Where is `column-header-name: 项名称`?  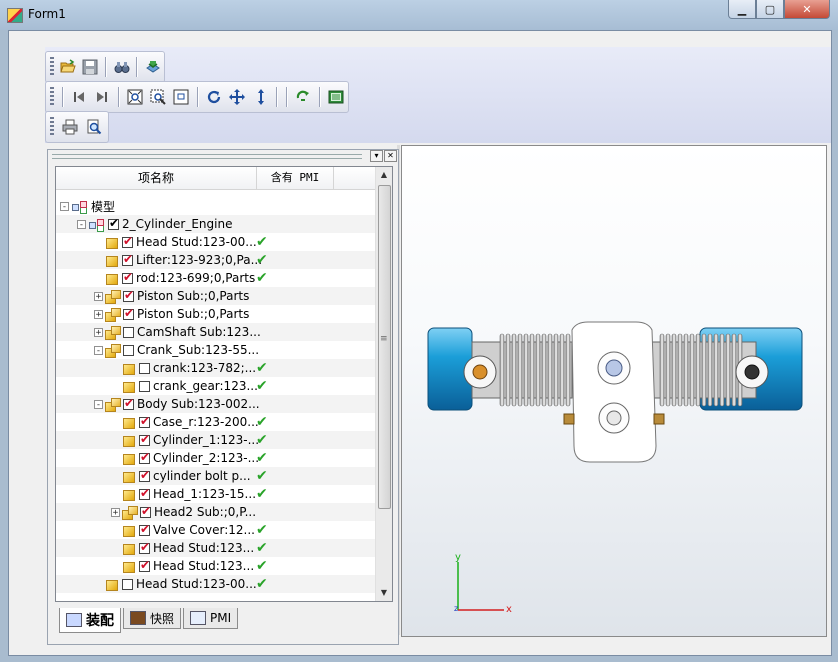
column-header-name: 项名称 is located at coordinates (156, 178).